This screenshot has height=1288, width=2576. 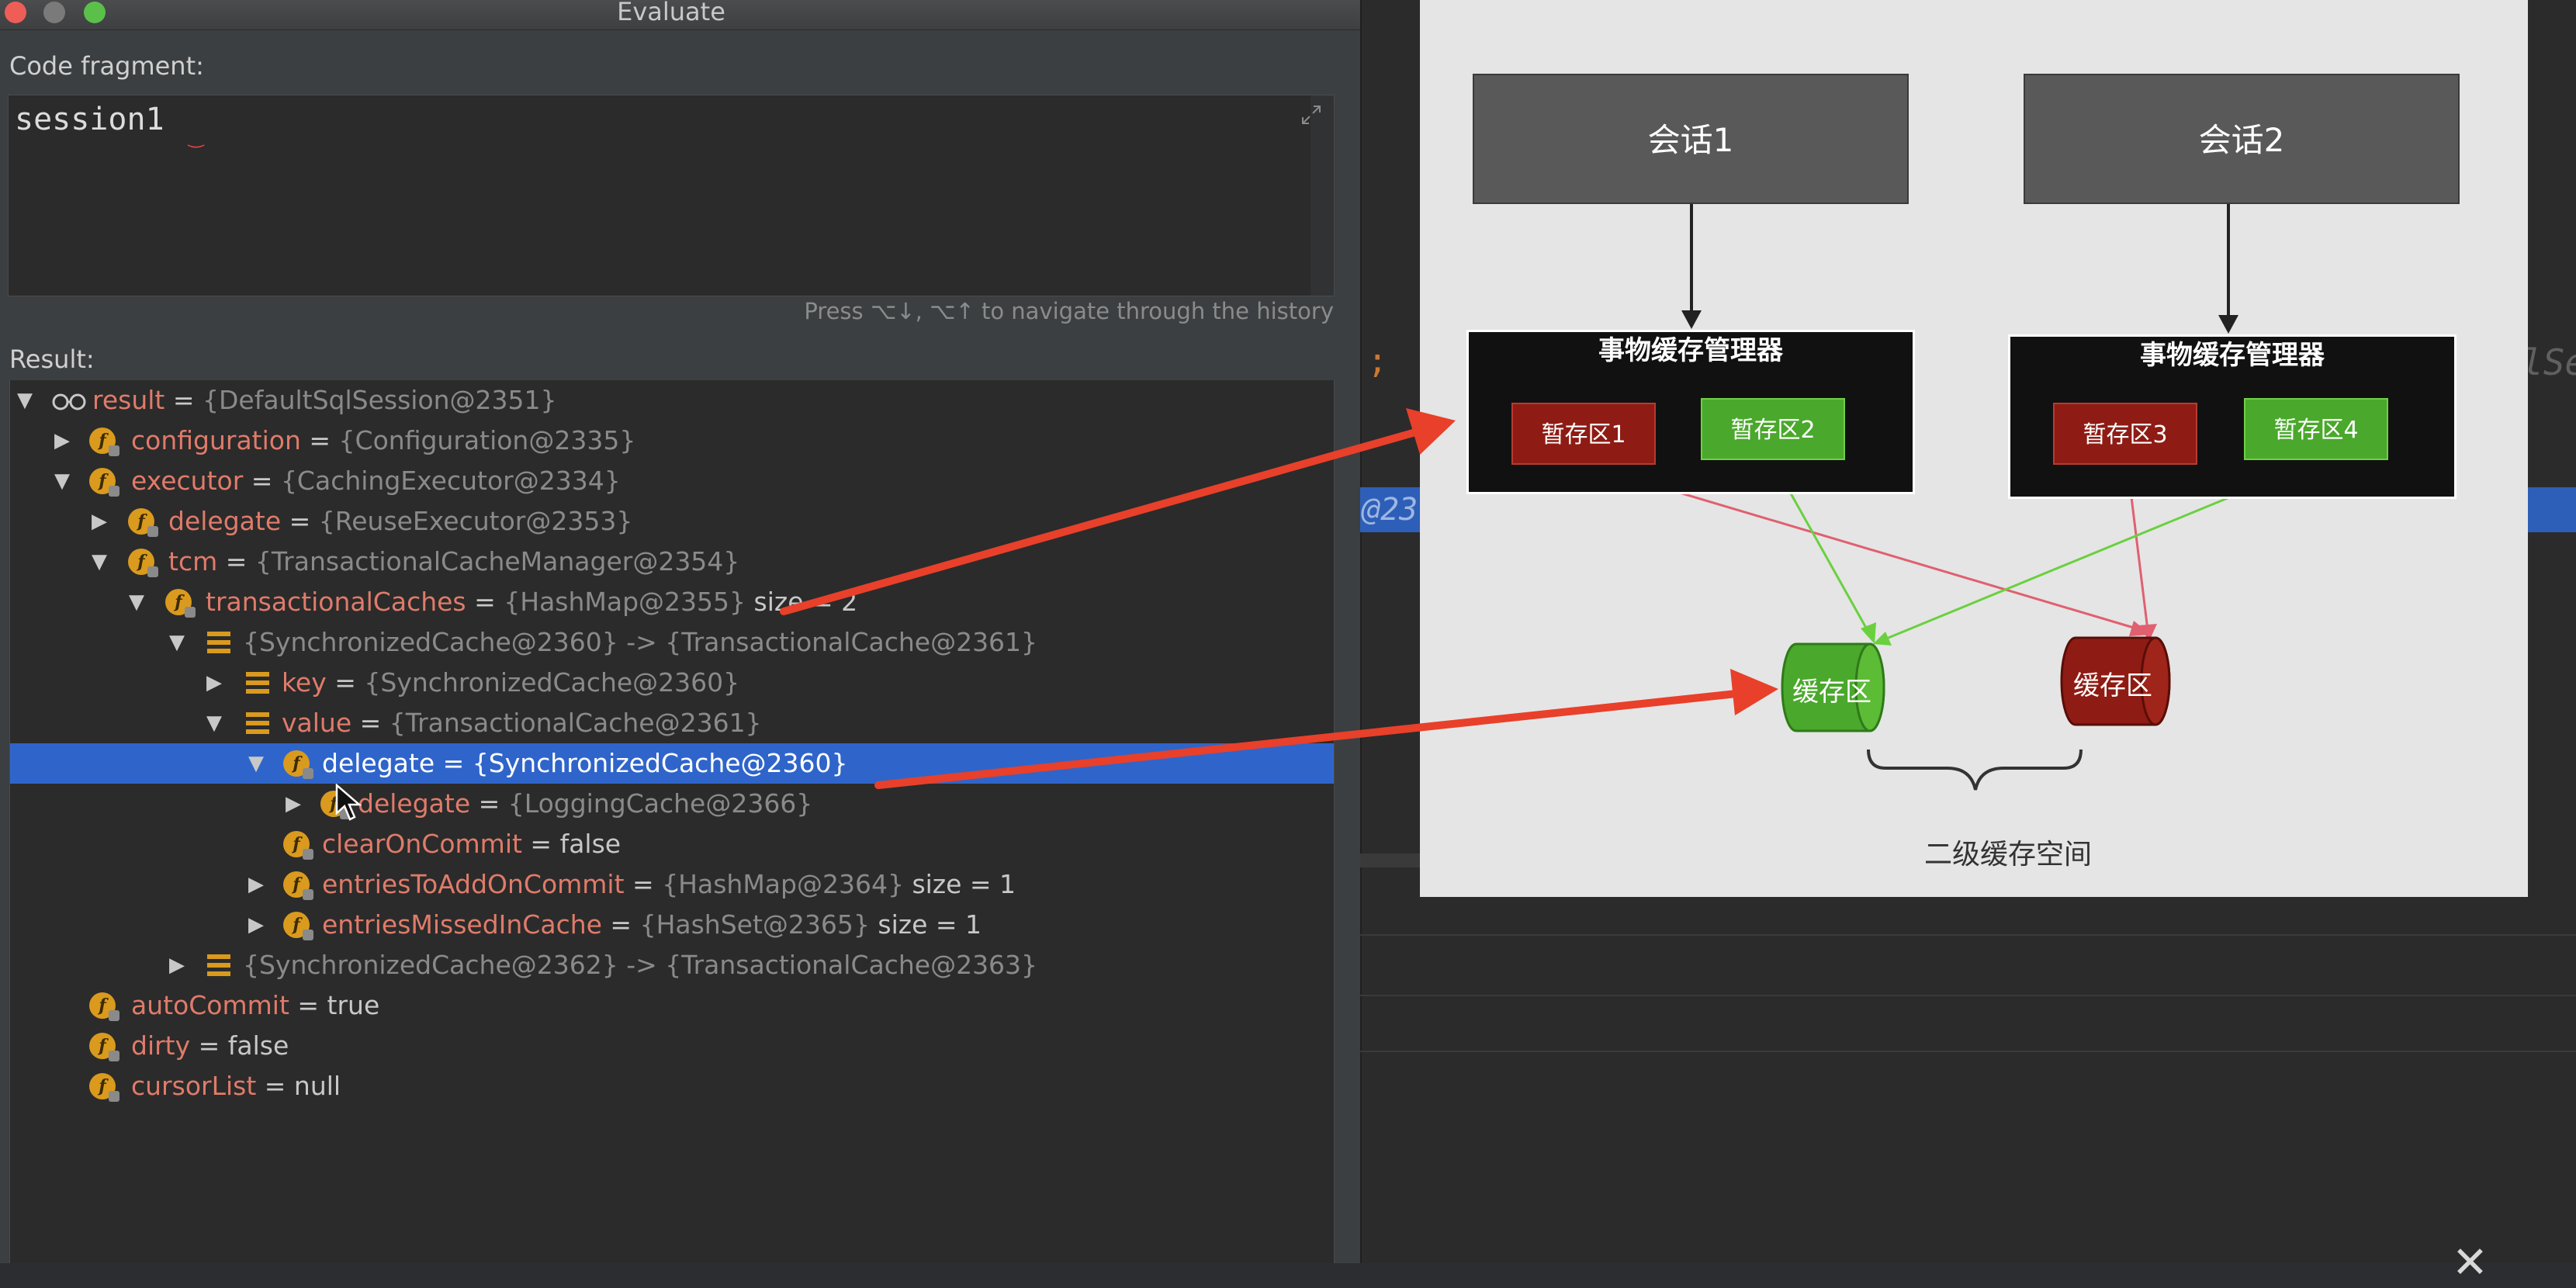 What do you see at coordinates (2228, 269) in the screenshot?
I see `session2-to-manager-arrow` at bounding box center [2228, 269].